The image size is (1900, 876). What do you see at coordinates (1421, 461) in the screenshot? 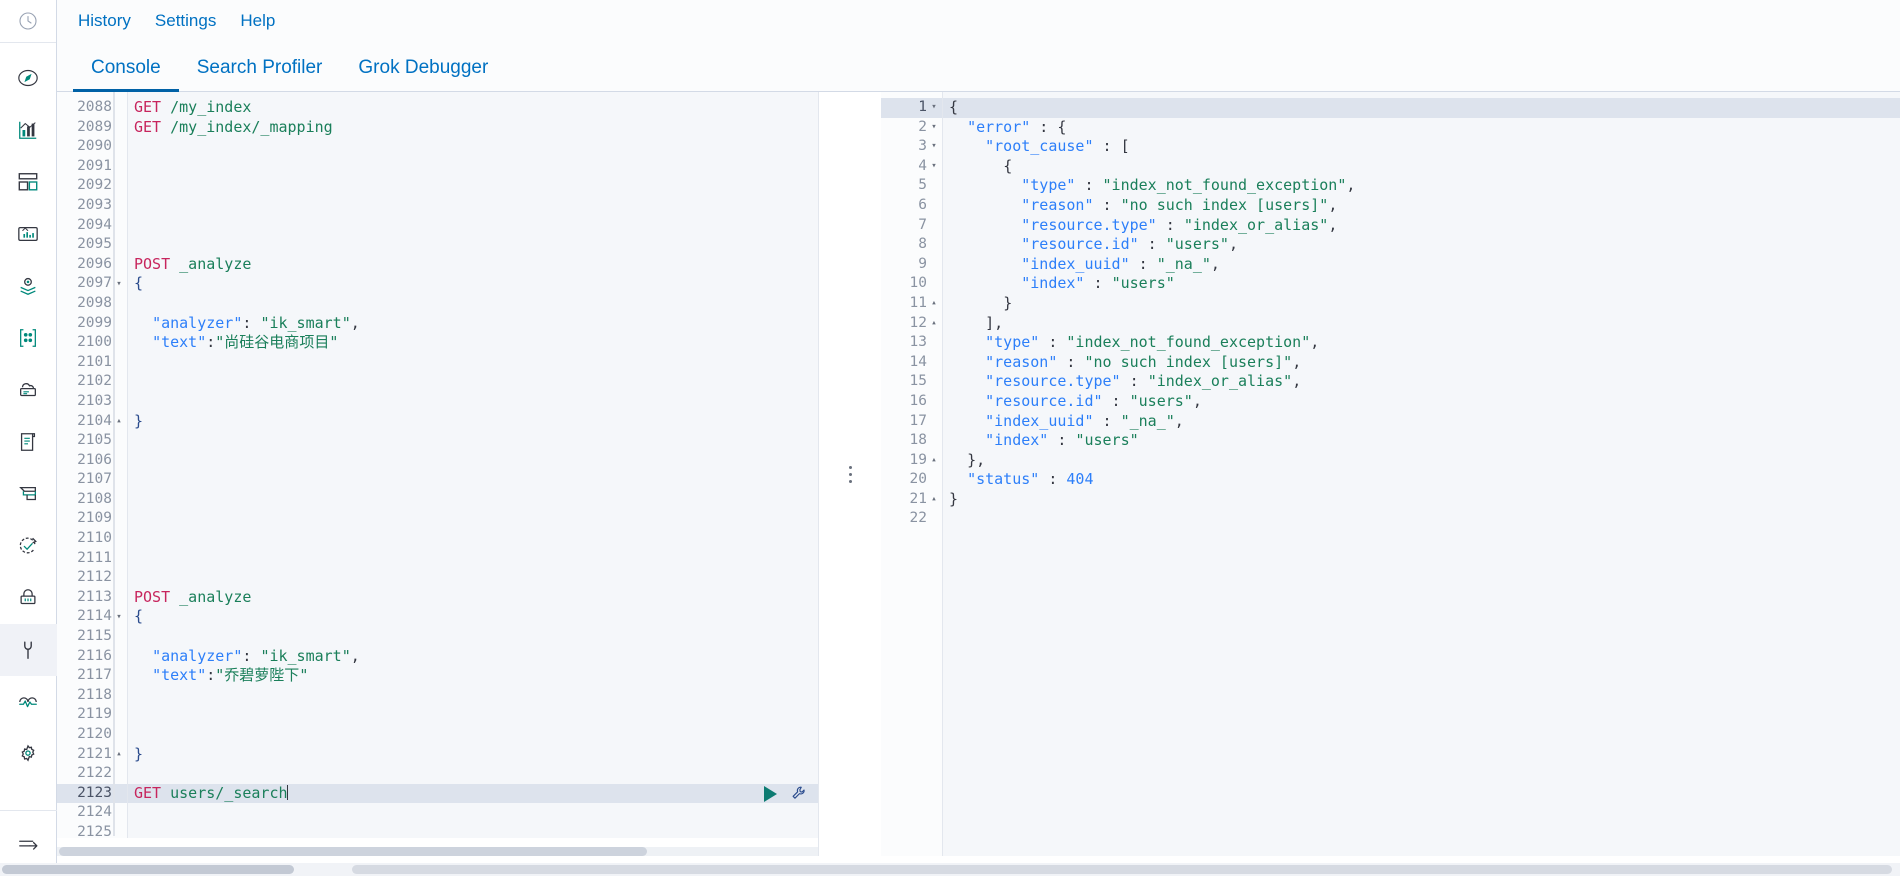
I see `code-line: },` at bounding box center [1421, 461].